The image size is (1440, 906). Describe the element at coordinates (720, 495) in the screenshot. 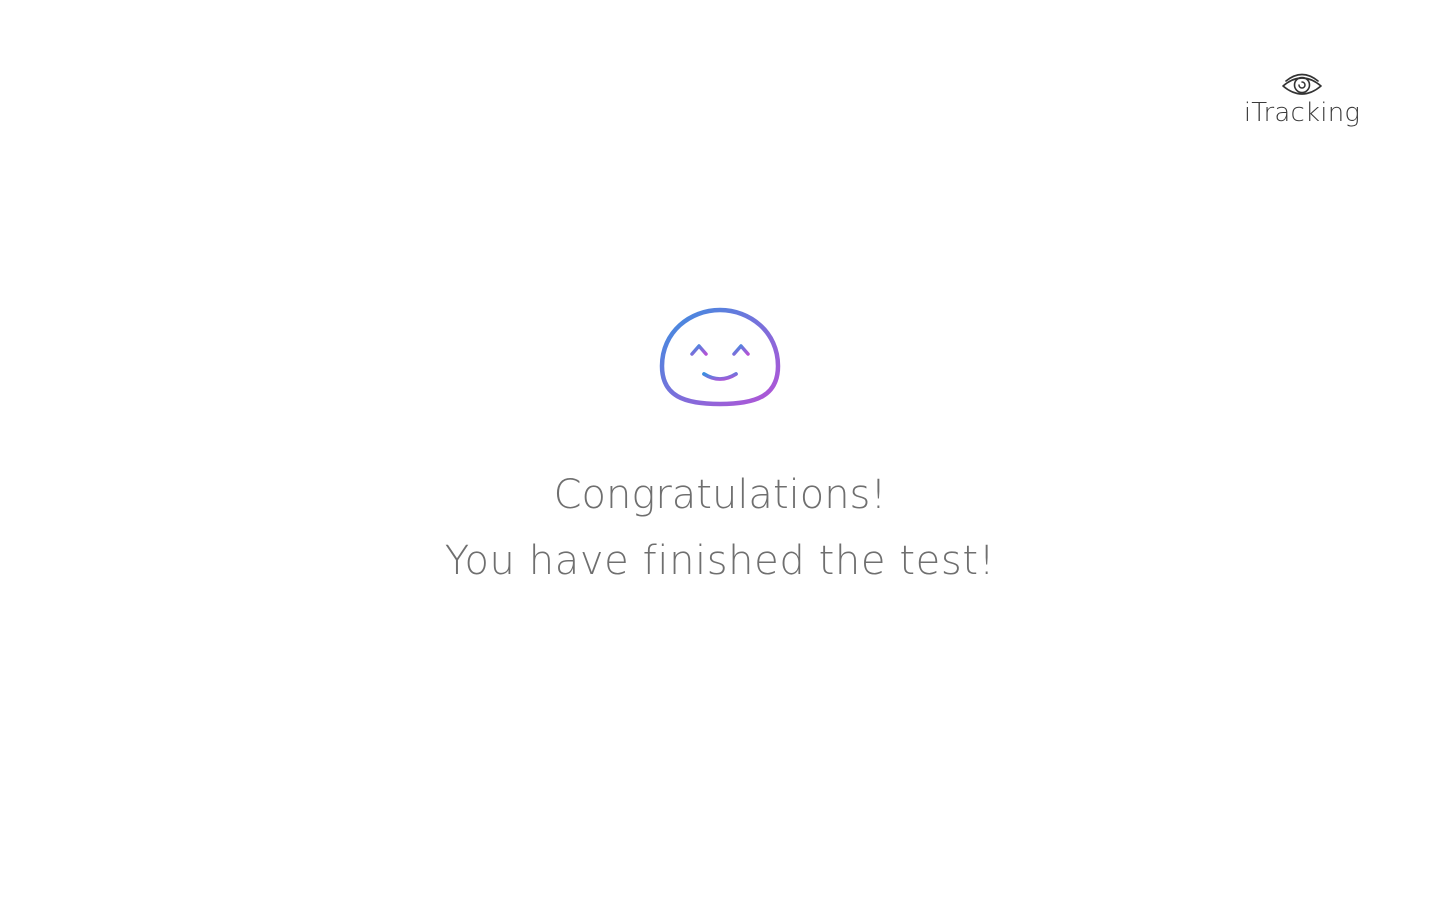

I see `congratulations-title: Congratulations!` at that location.